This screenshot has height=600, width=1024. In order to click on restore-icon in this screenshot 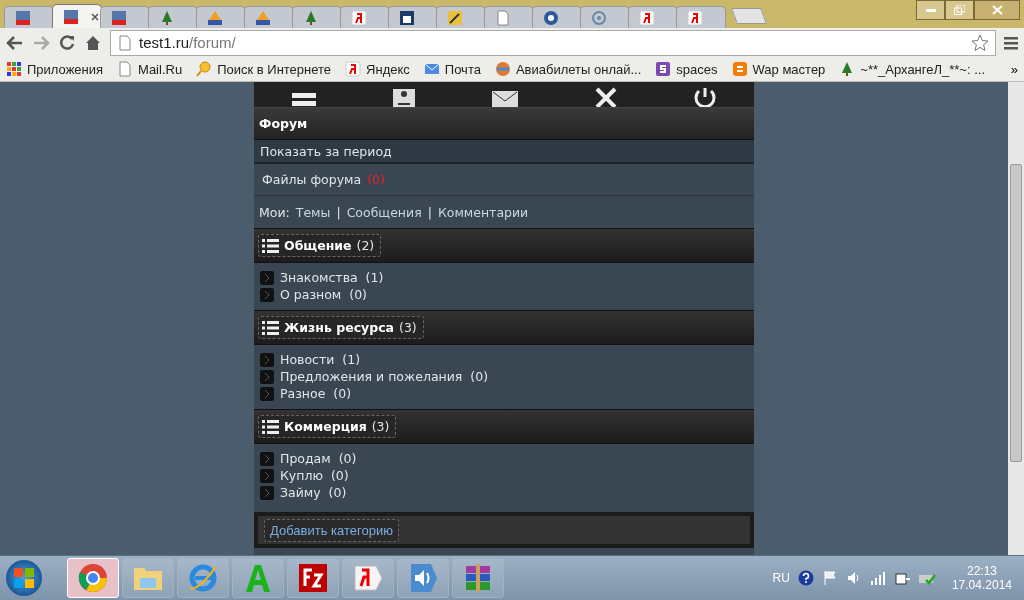, I will do `click(959, 10)`.